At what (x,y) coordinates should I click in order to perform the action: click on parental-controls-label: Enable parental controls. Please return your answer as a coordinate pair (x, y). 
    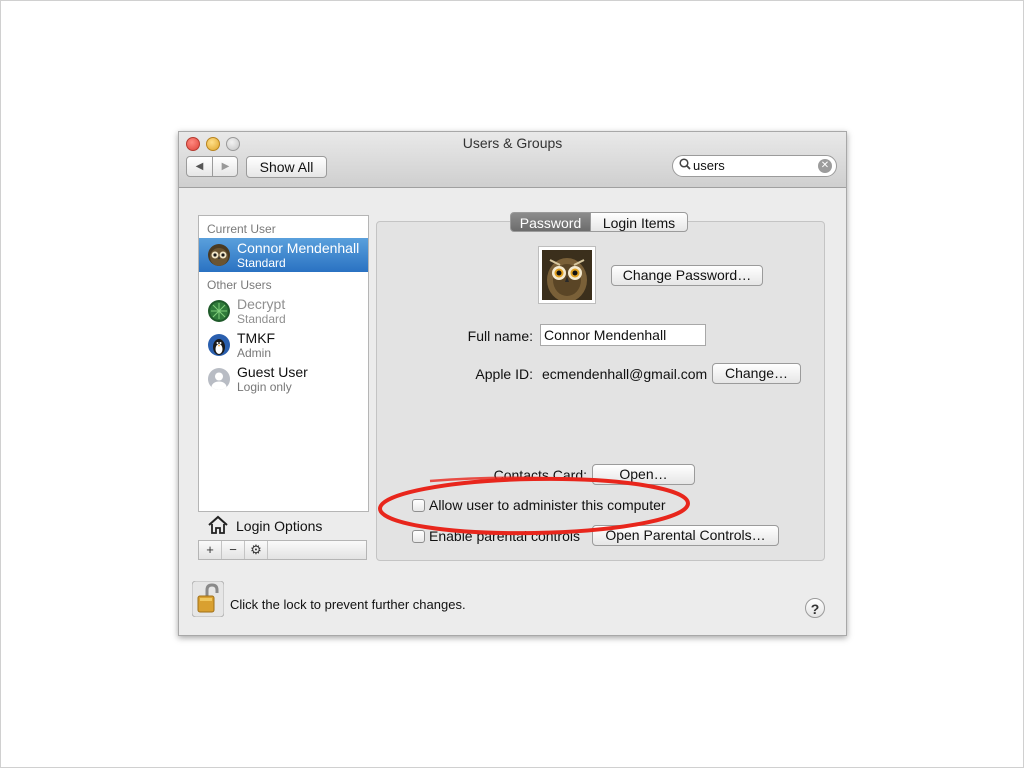
    Looking at the image, I should click on (504, 536).